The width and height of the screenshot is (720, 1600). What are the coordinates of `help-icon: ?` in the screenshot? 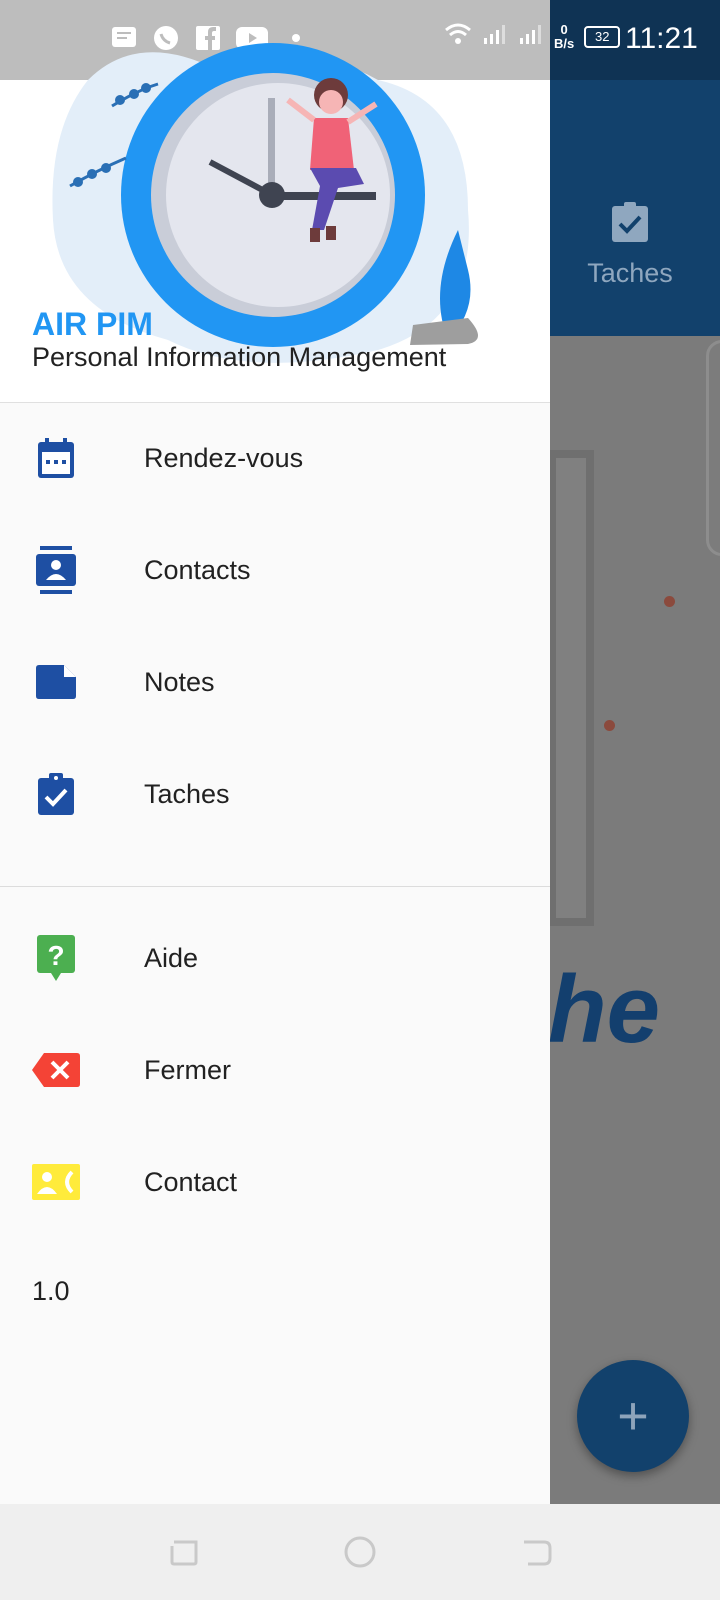 It's located at (56, 958).